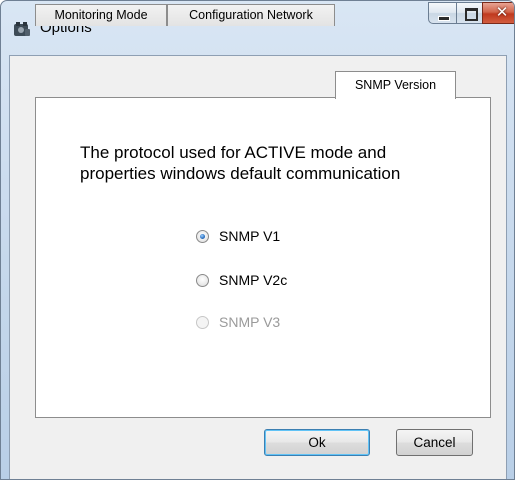 The height and width of the screenshot is (480, 515). I want to click on radio-snmp-v1: SNMP V1, so click(238, 236).